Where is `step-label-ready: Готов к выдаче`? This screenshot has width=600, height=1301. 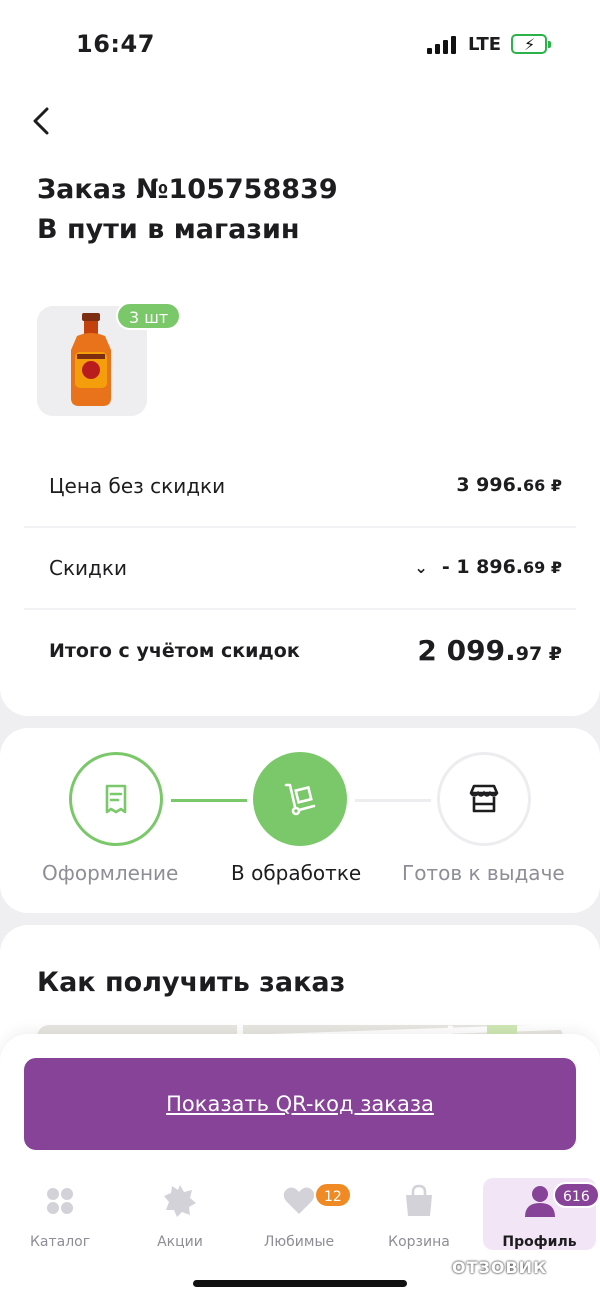
step-label-ready: Готов к выдаче is located at coordinates (483, 873).